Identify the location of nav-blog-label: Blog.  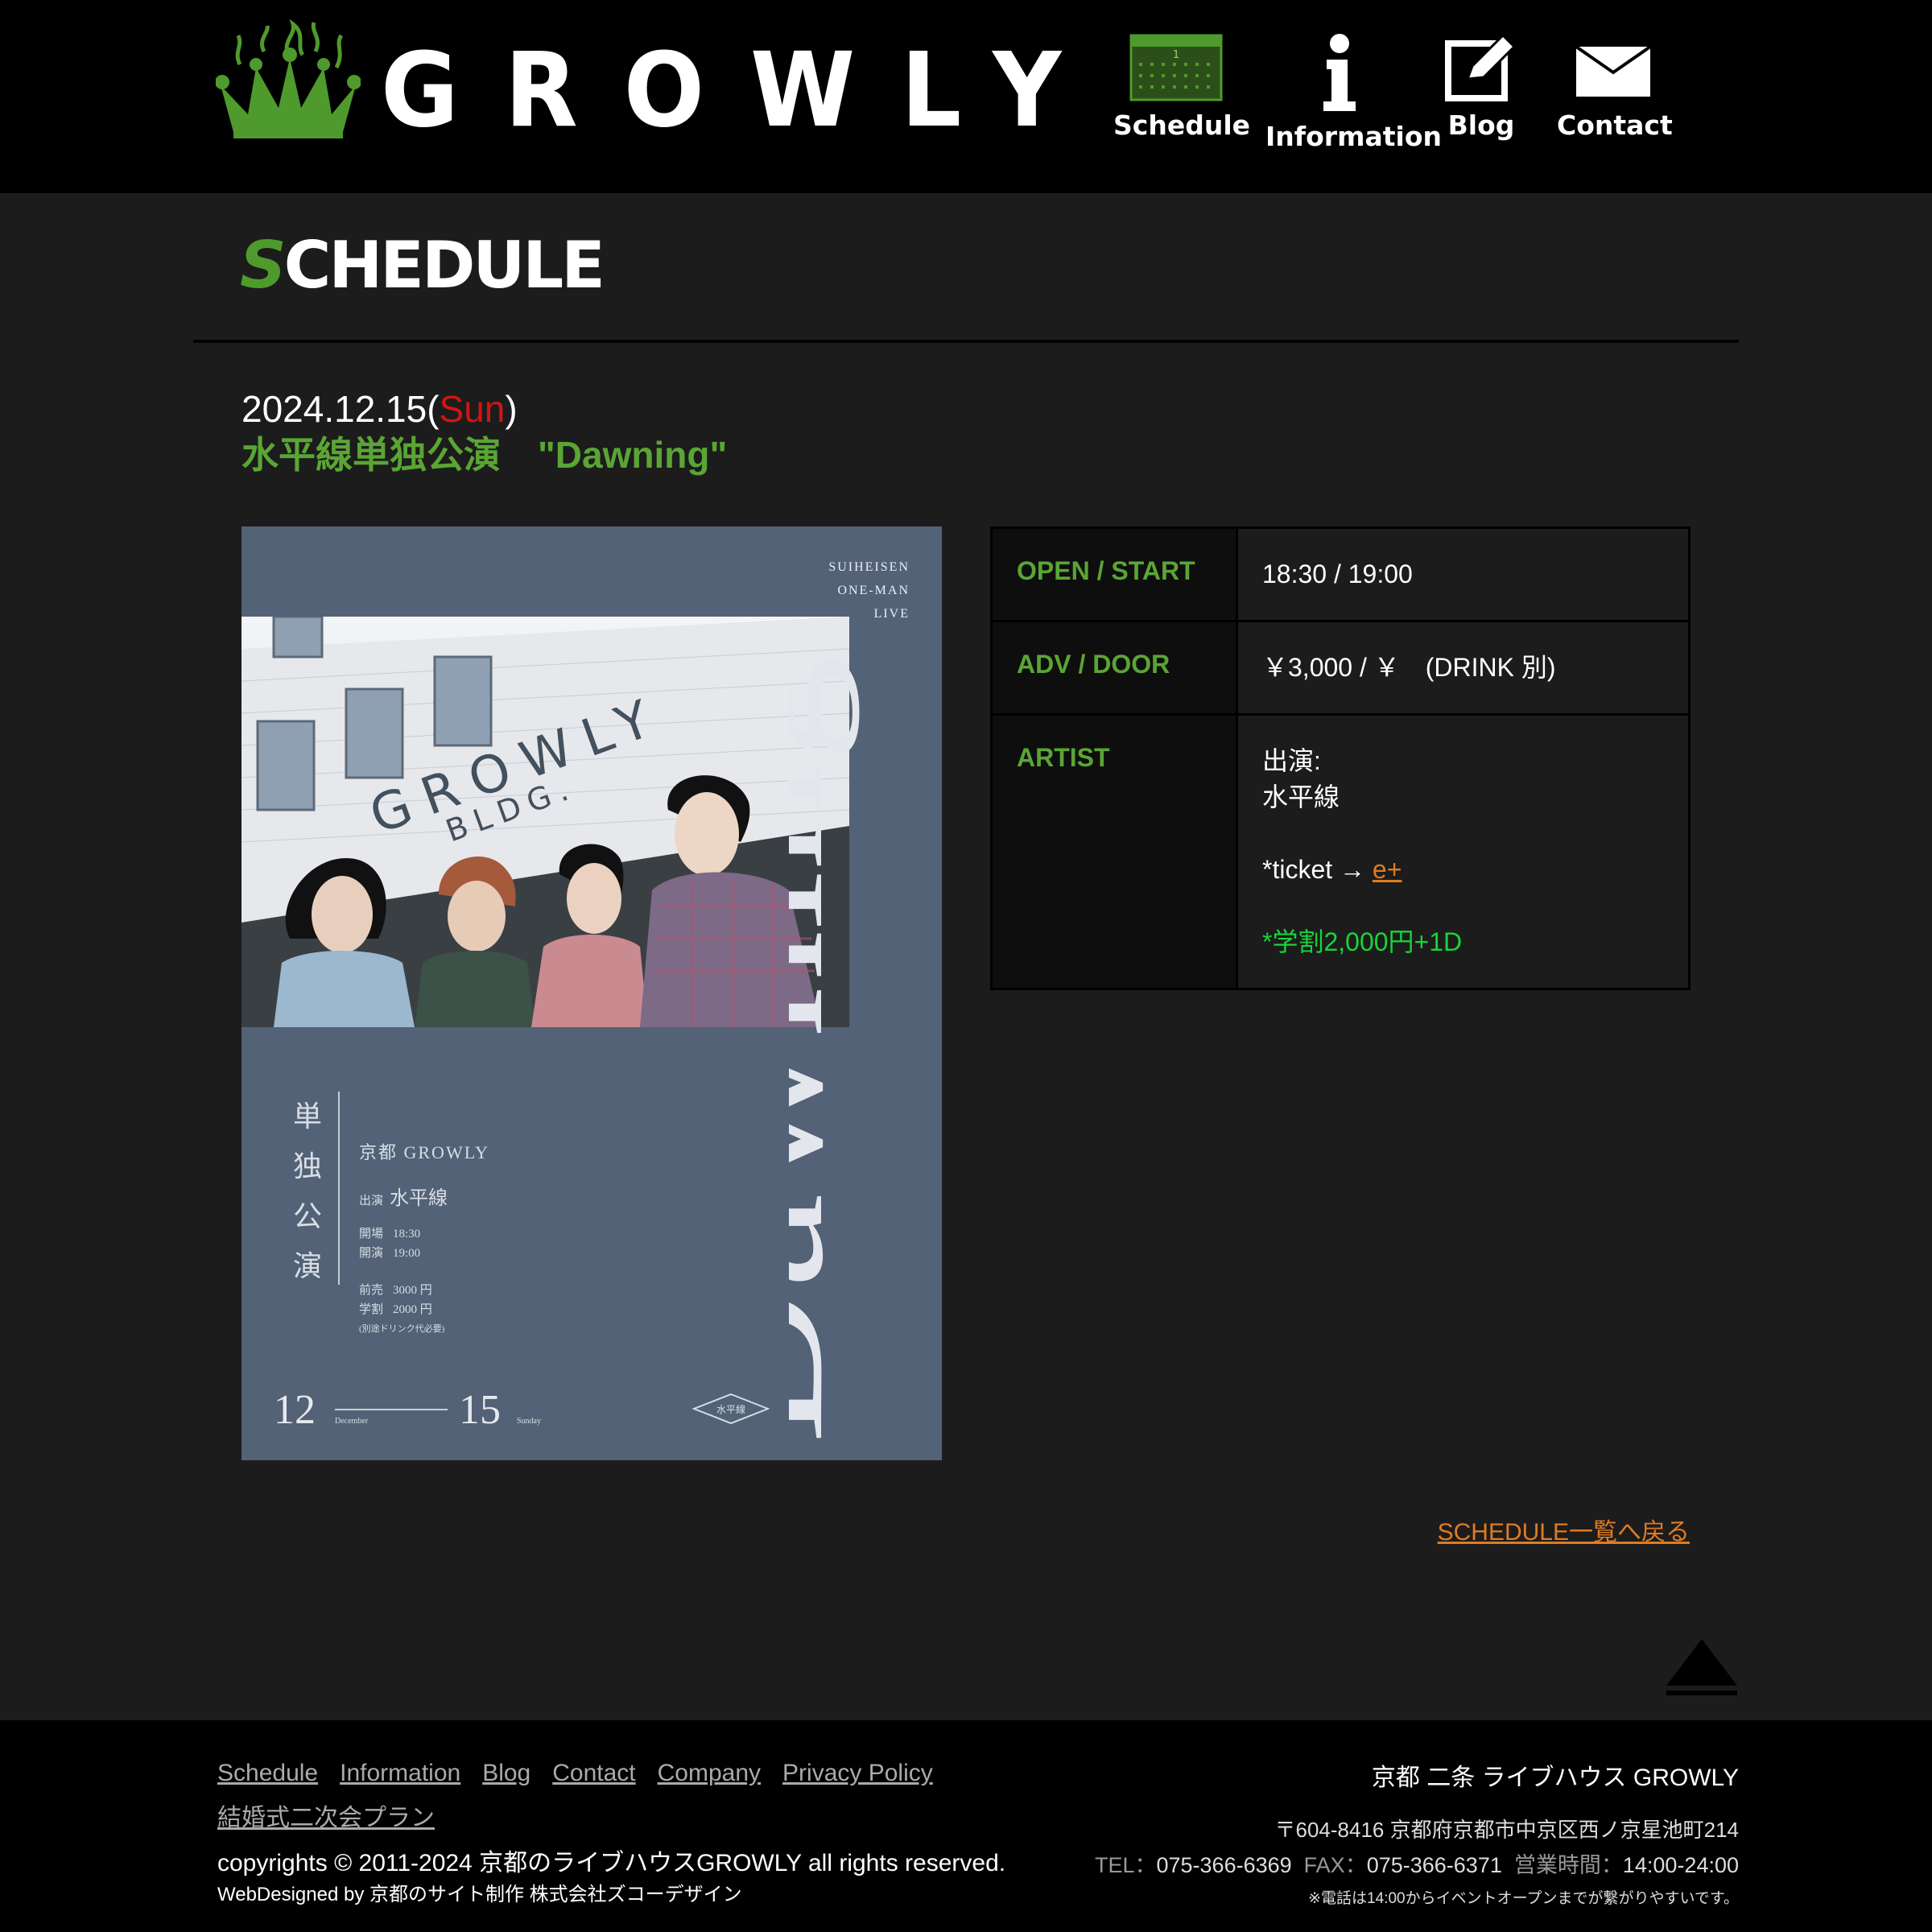
(1481, 125).